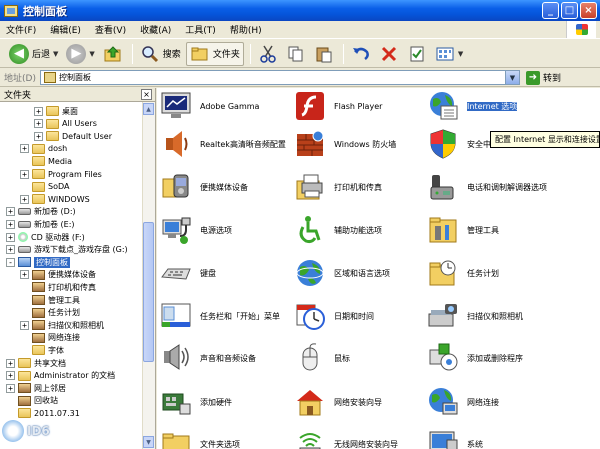 This screenshot has height=449, width=600. I want to click on collapse-icon: -, so click(10, 262).